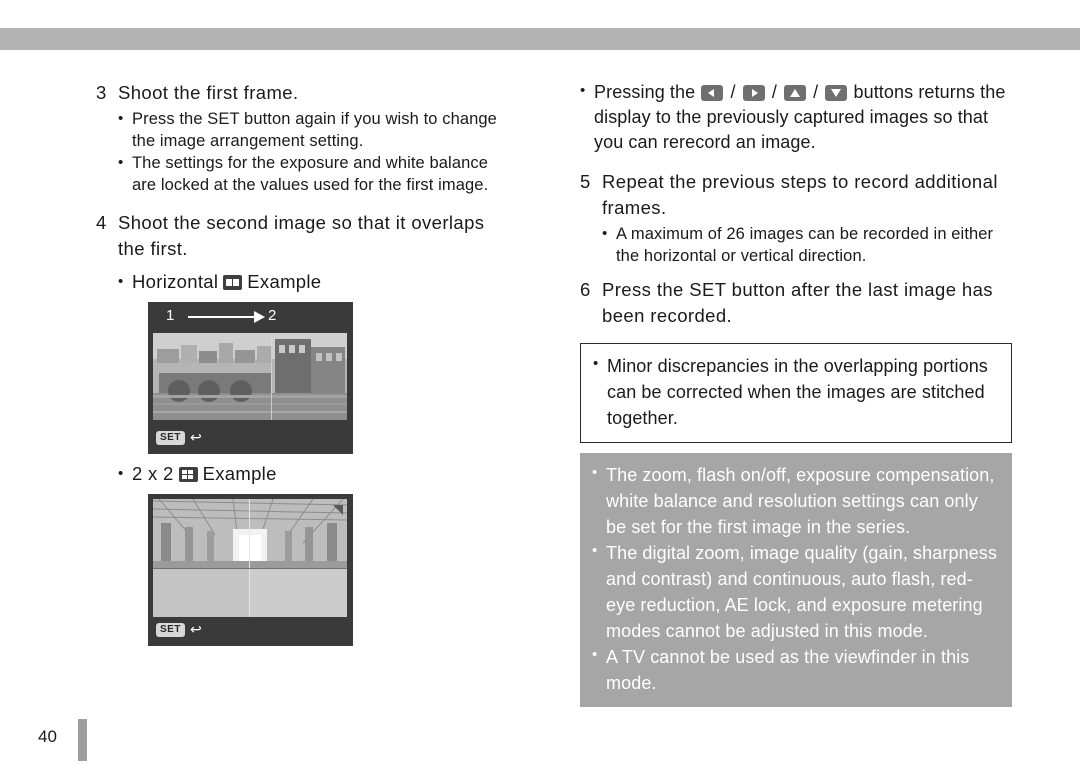  Describe the element at coordinates (233, 282) in the screenshot. I see `horizontal-stitch-icon` at that location.